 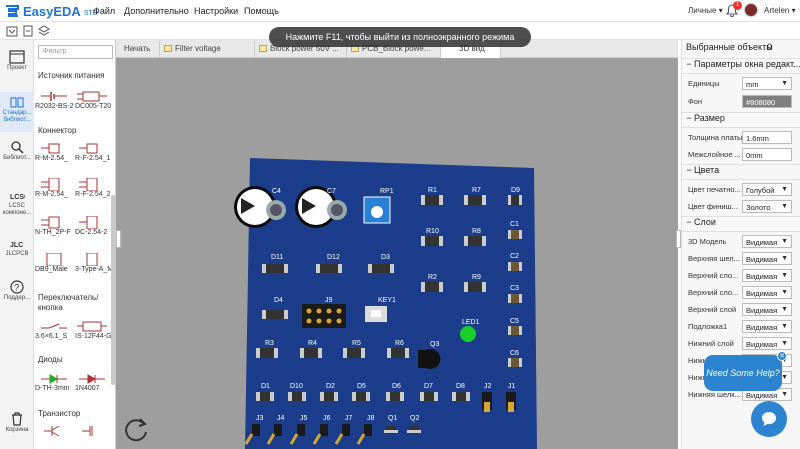 I want to click on capacitor-c3, so click(x=515, y=298).